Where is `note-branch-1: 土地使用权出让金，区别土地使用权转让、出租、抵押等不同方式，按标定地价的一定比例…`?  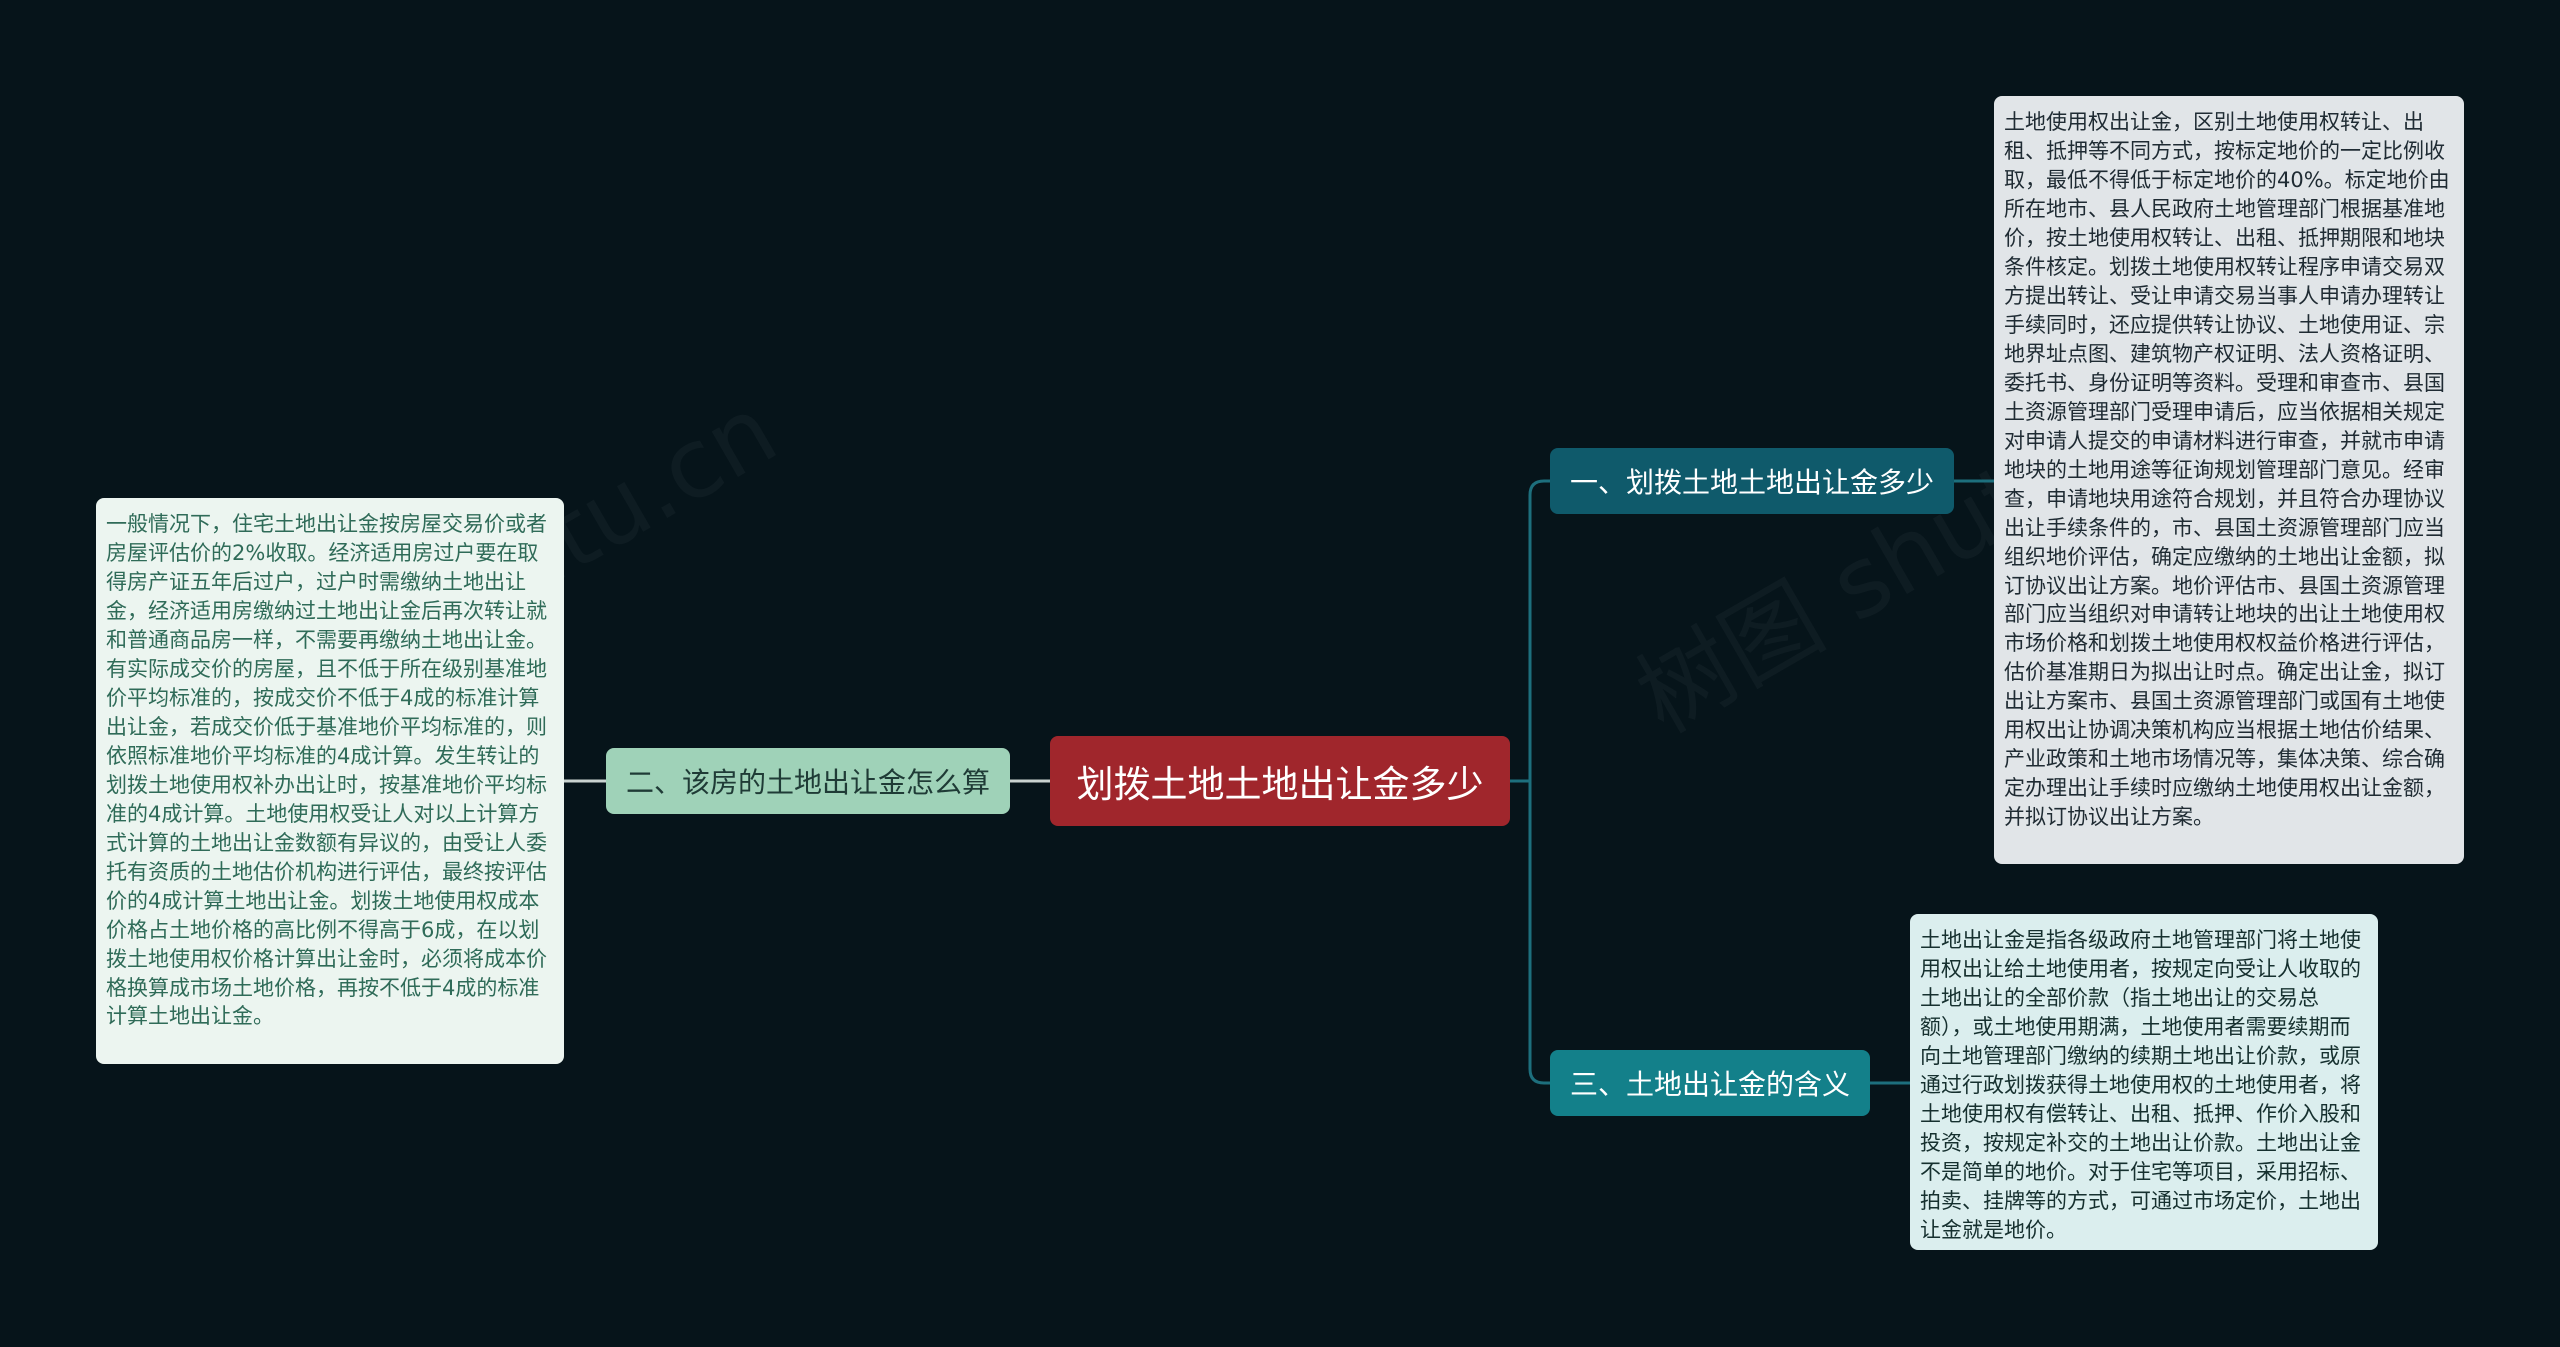
note-branch-1: 土地使用权出让金，区别土地使用权转让、出租、抵押等不同方式，按标定地价的一定比例… is located at coordinates (2229, 480).